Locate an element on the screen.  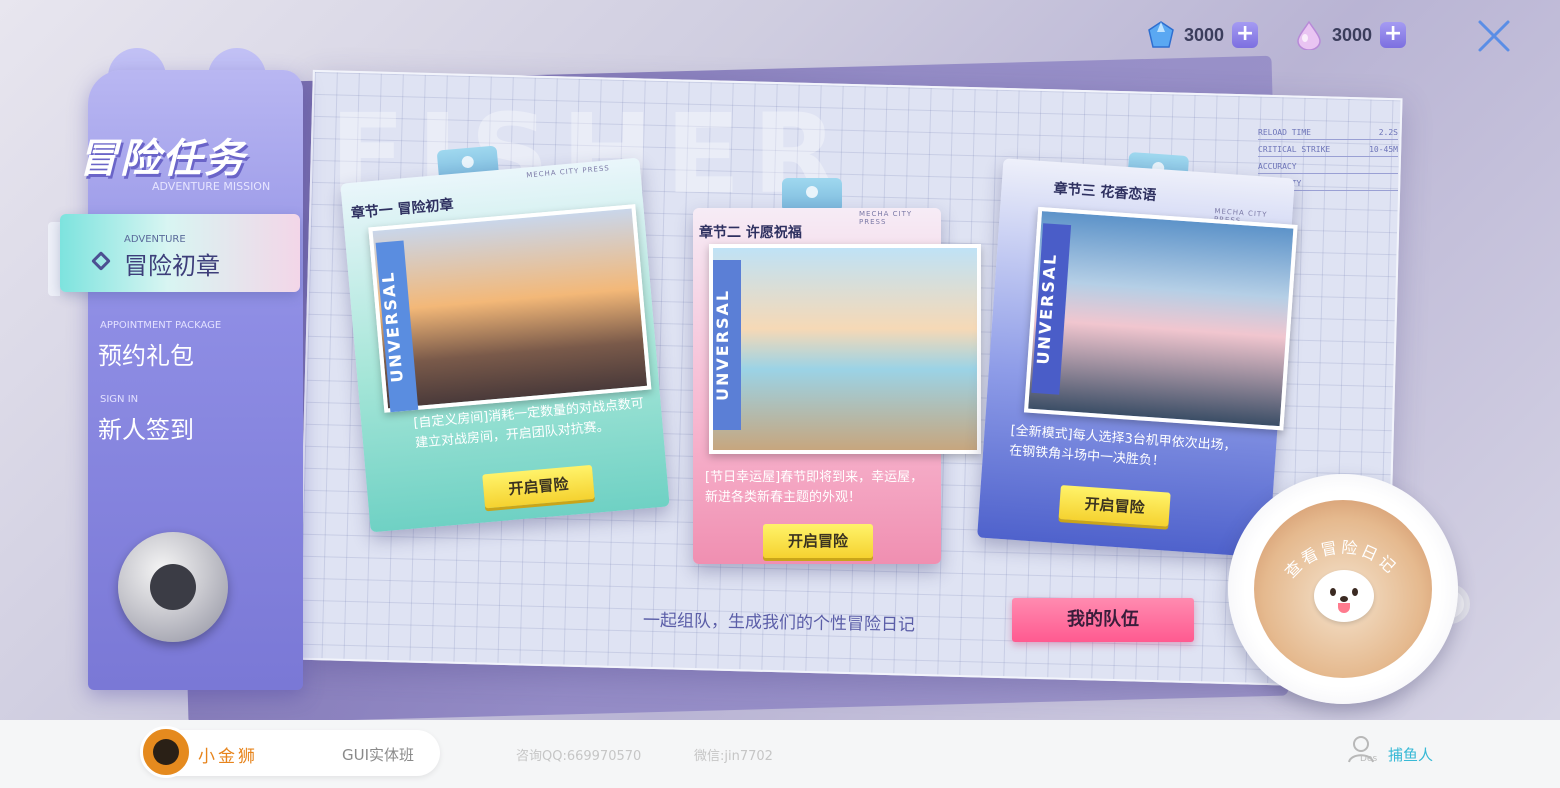
adventure-diary-cup: 查看冒险日记 is located at coordinates (1343, 589).